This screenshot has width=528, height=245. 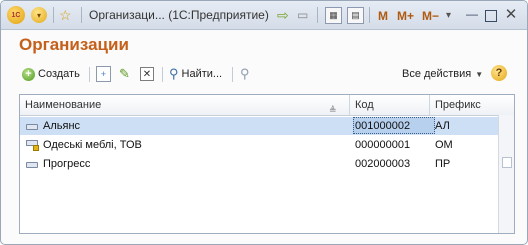 I want to click on calculator-icon: ▤, so click(x=355, y=15).